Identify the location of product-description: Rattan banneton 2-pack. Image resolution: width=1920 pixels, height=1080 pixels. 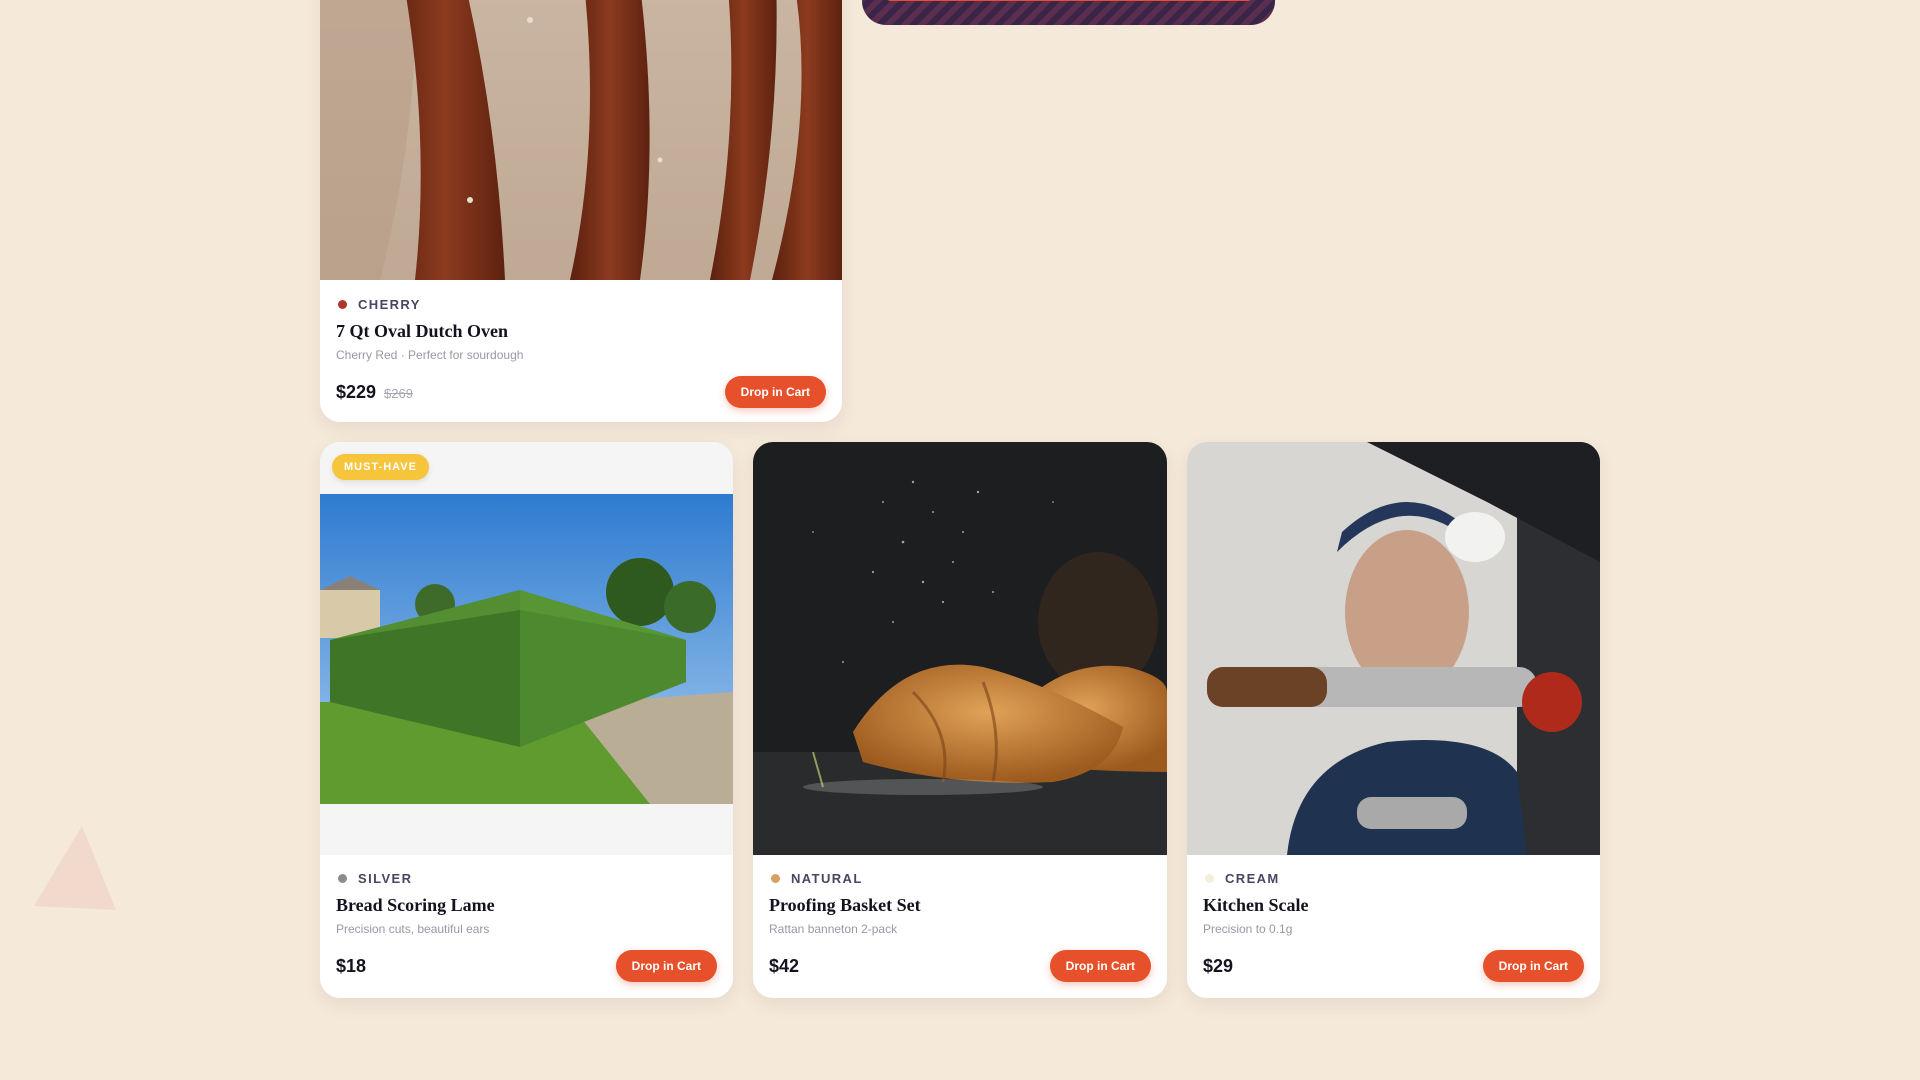
(833, 929).